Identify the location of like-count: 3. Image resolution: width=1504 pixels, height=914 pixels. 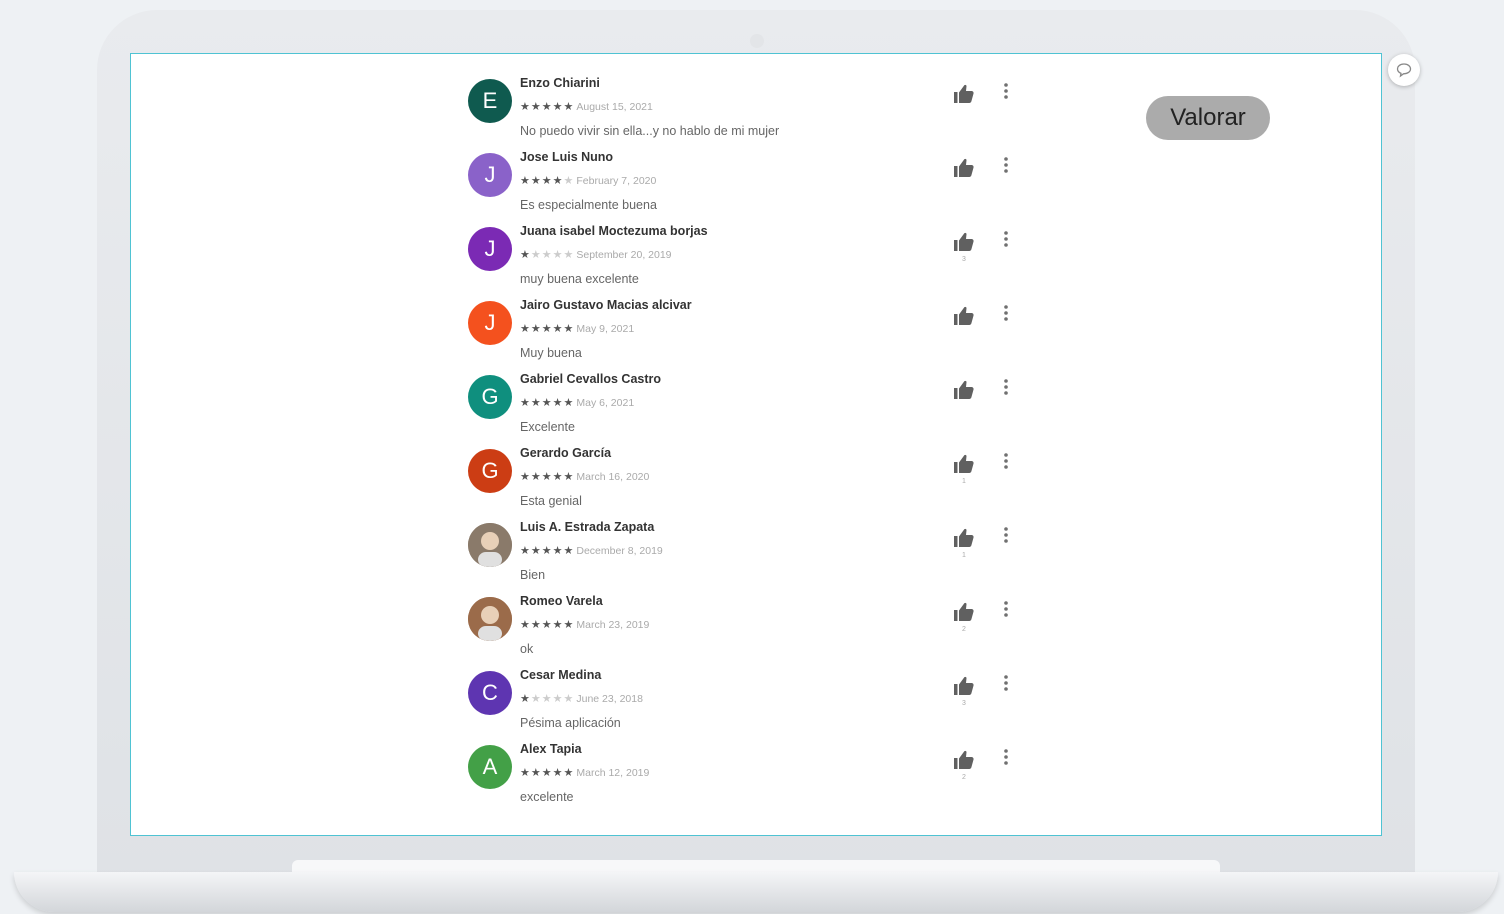
(964, 259).